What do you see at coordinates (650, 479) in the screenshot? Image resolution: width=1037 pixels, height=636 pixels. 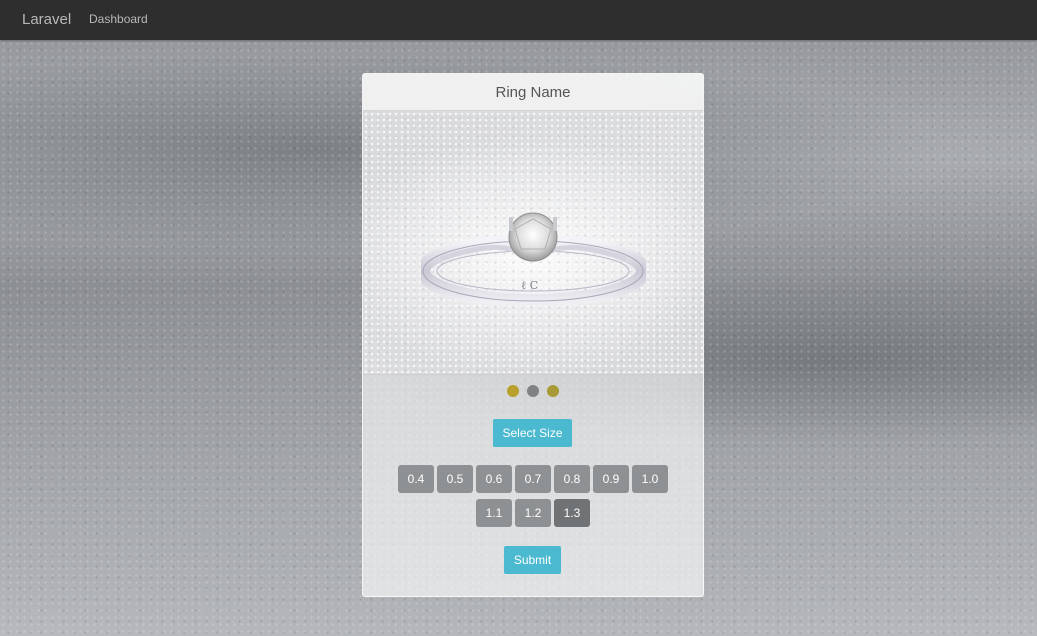 I see `size-button-1-0: 1.0` at bounding box center [650, 479].